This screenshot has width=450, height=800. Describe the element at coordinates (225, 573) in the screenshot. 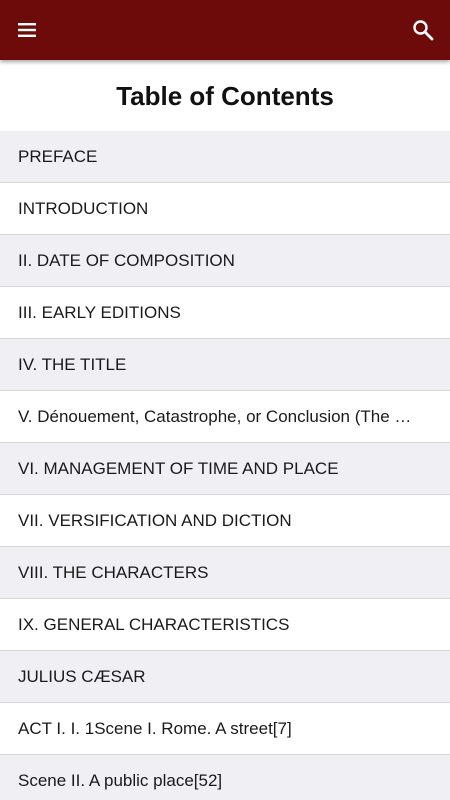

I see `toc-item-the-characters: VIII. THE CHARACTERS` at that location.